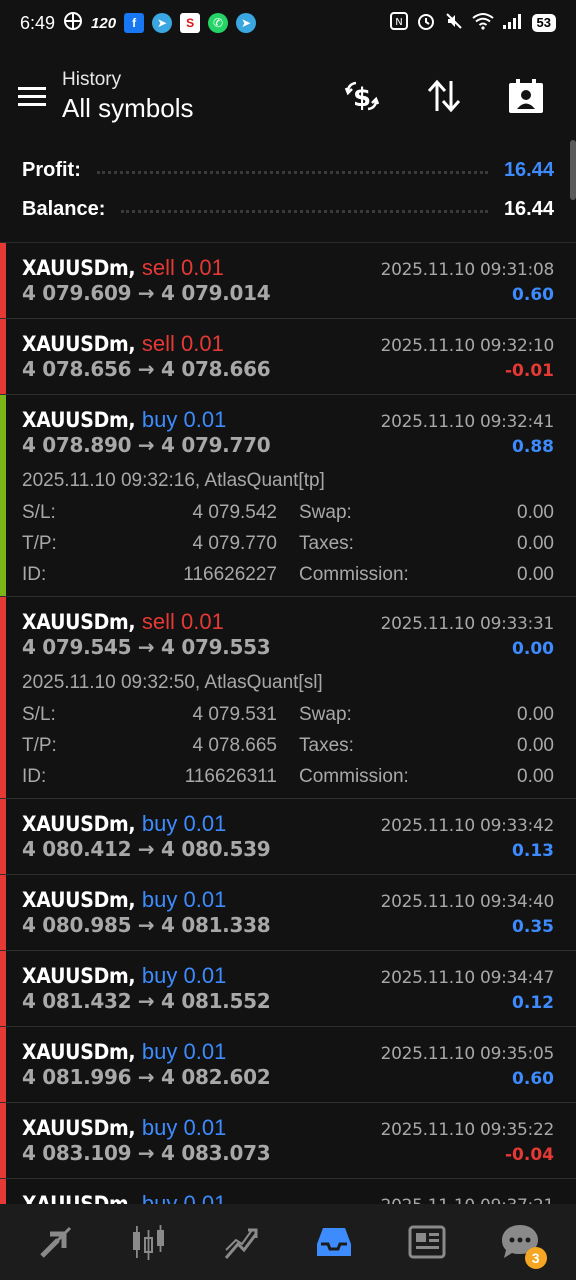  I want to click on tp-label: T/P:, so click(39, 745).